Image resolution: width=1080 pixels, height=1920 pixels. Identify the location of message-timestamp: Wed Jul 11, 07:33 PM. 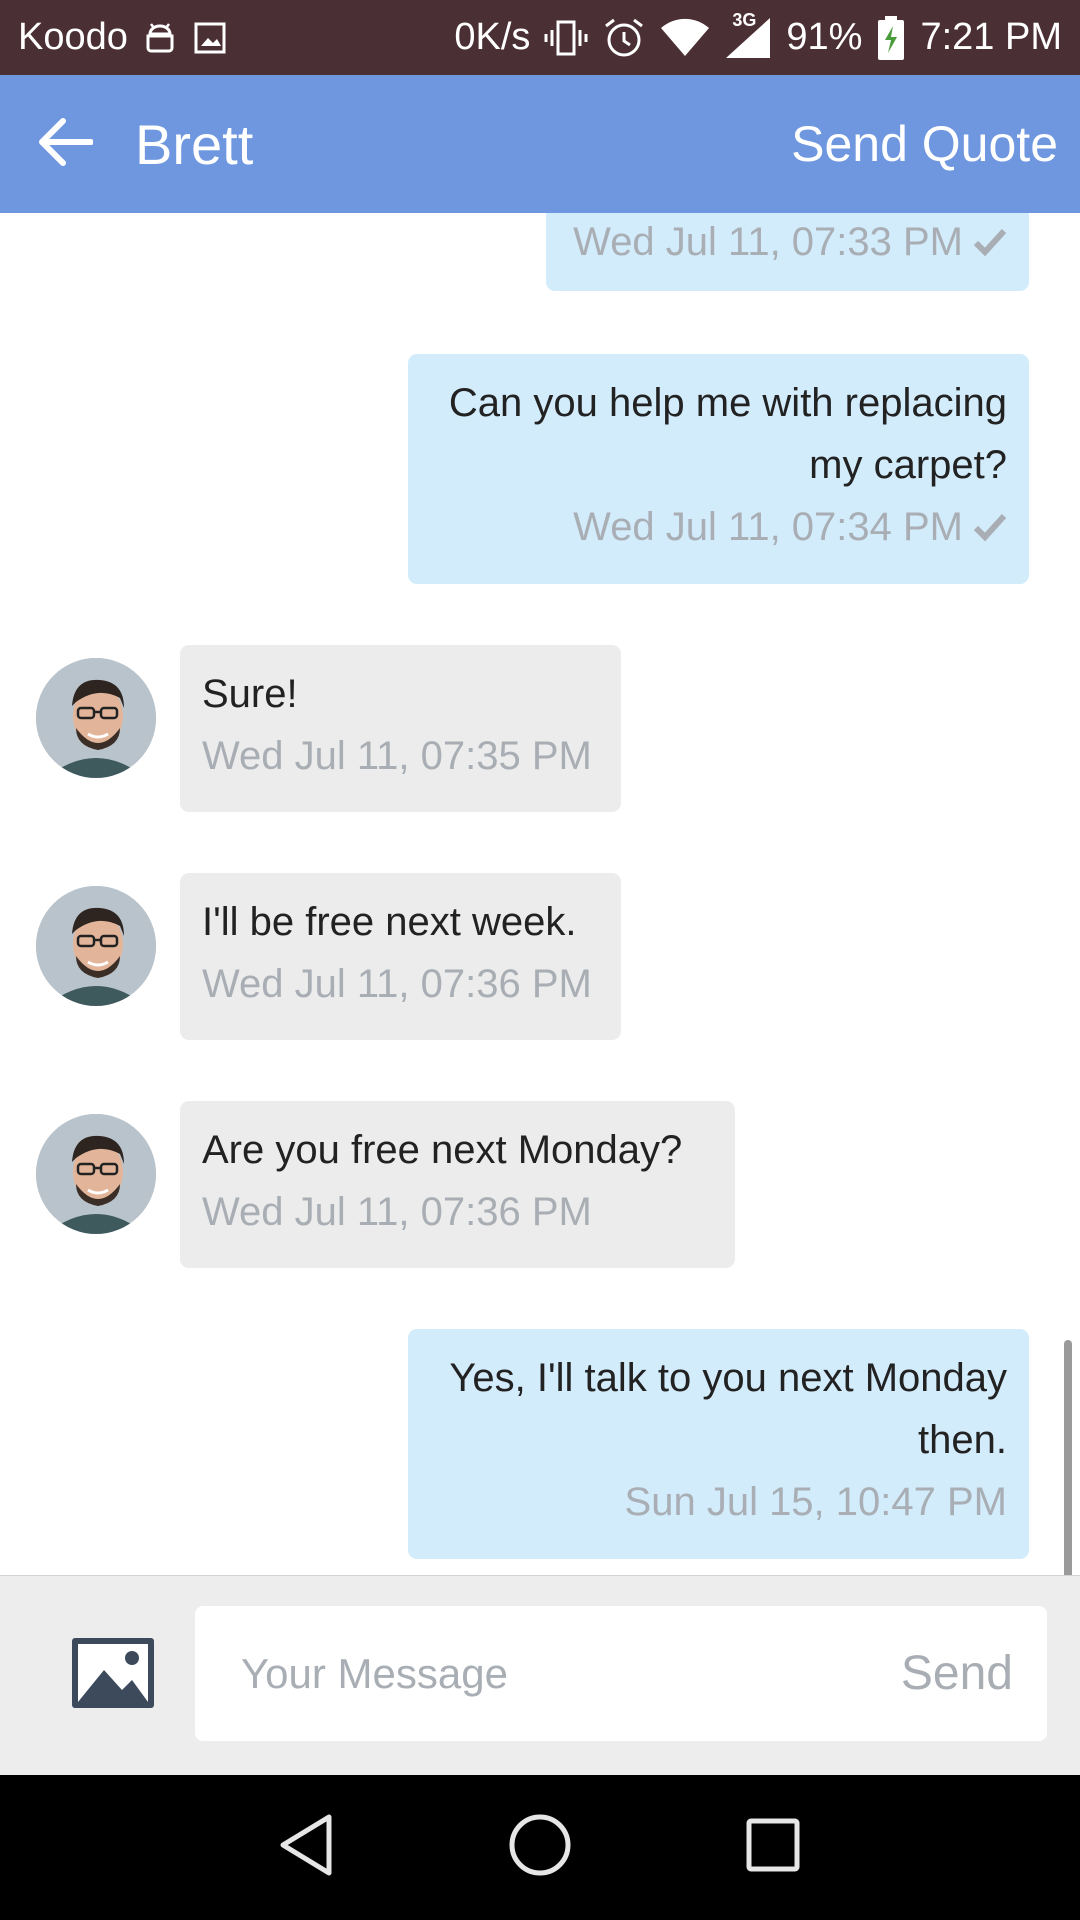
(787, 243).